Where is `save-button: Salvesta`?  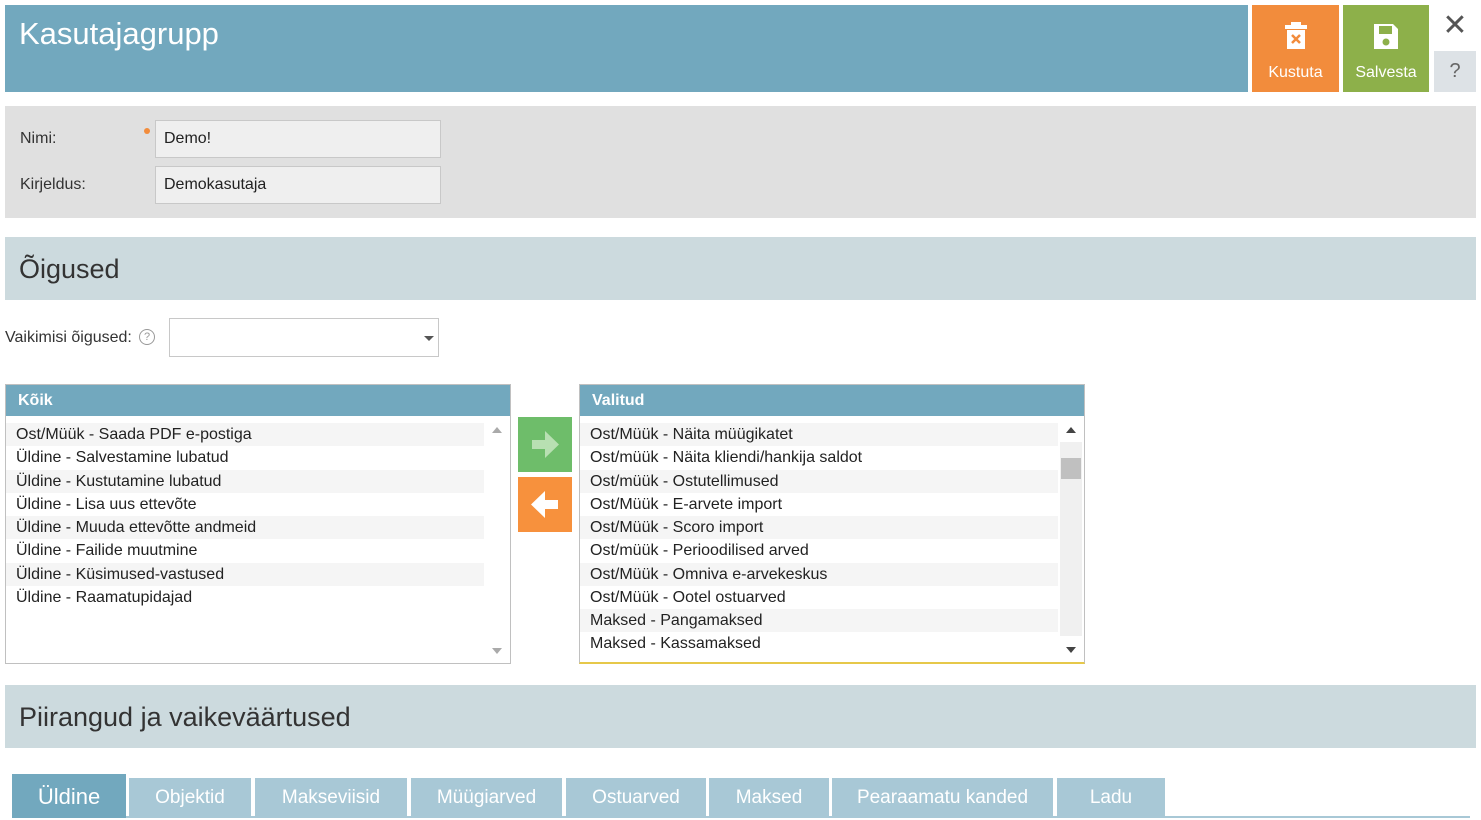
save-button: Salvesta is located at coordinates (1386, 48).